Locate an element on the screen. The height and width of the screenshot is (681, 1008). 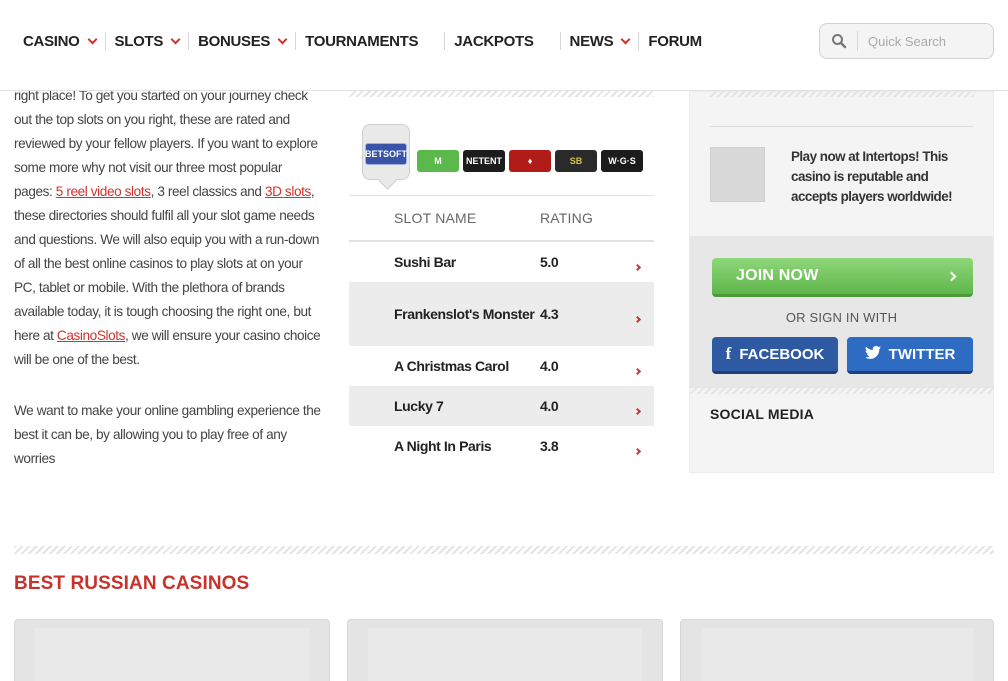
quick-search is located at coordinates (906, 41).